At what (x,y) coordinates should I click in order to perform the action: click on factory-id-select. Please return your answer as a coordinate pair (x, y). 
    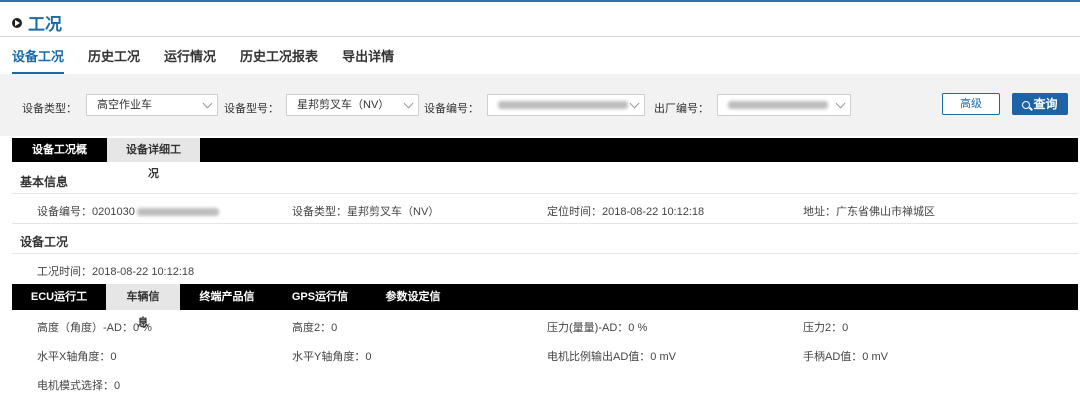
    Looking at the image, I should click on (784, 105).